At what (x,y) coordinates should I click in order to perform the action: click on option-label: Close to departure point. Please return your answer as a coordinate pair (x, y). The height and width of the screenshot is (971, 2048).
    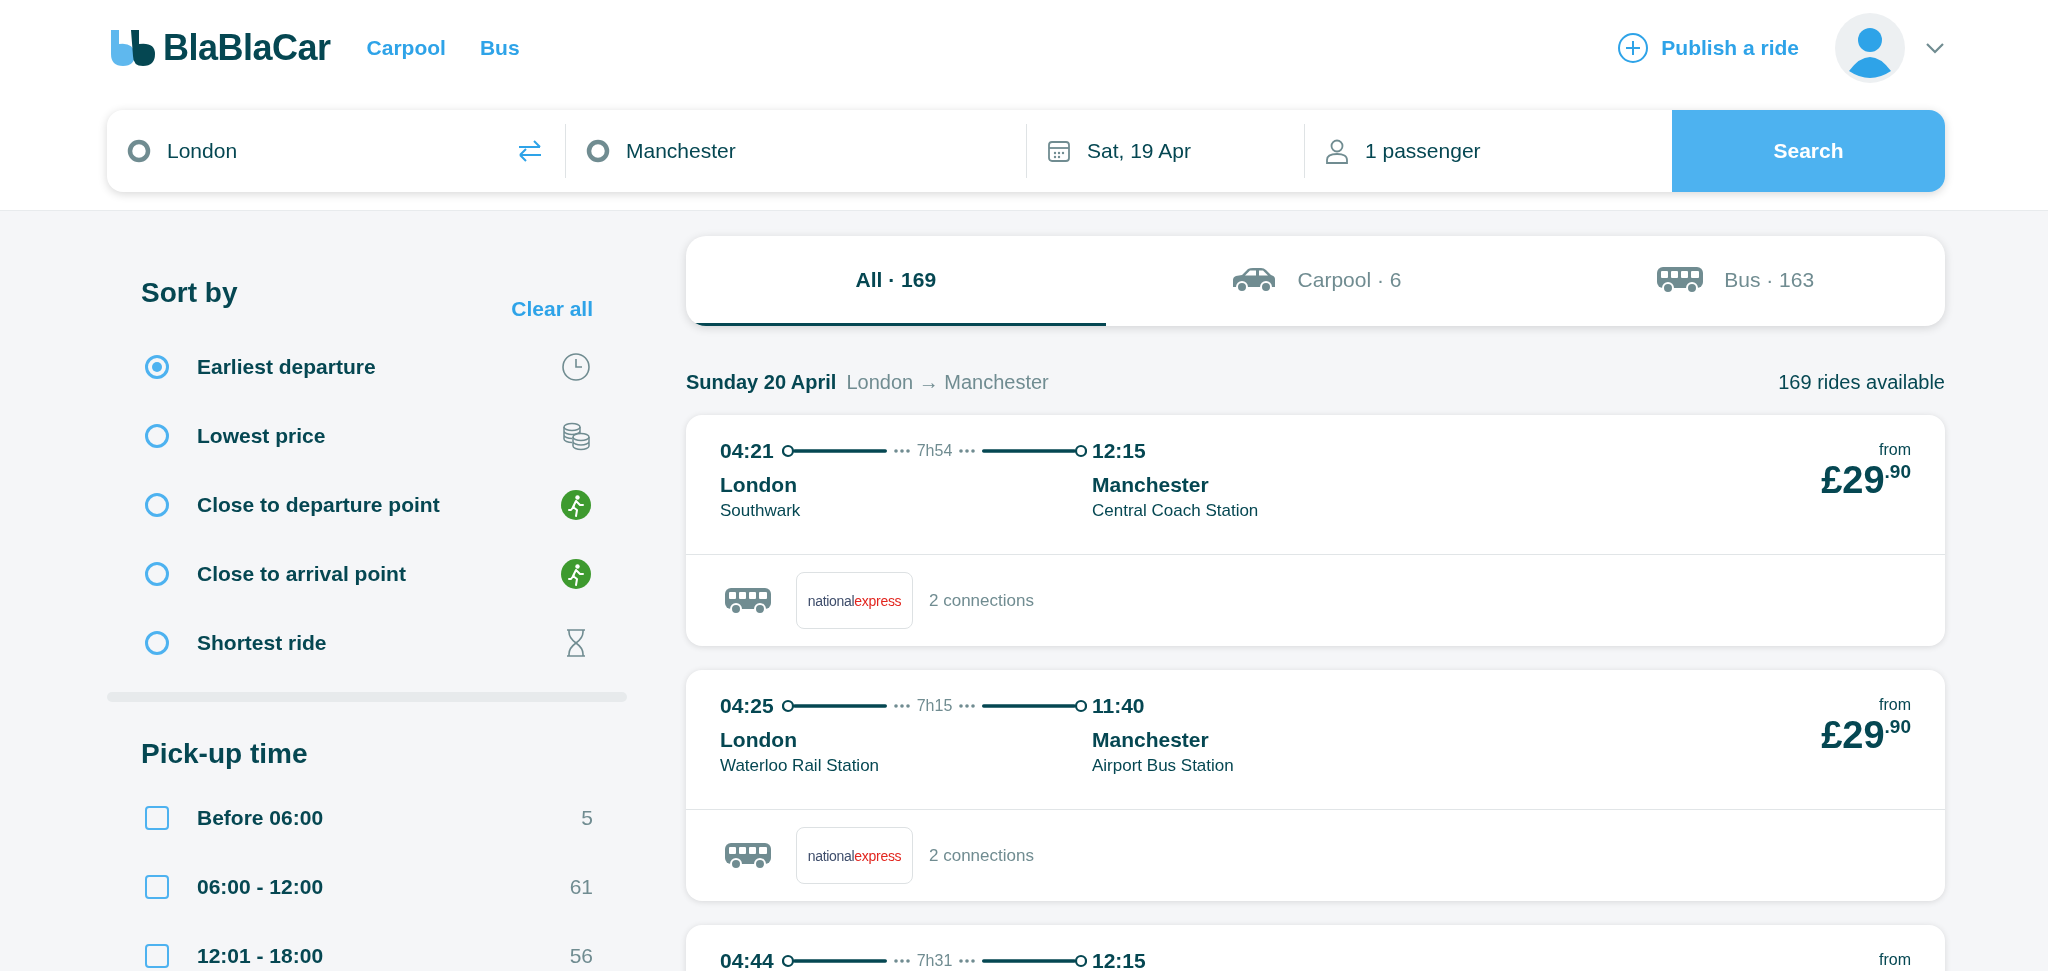
    Looking at the image, I should click on (379, 505).